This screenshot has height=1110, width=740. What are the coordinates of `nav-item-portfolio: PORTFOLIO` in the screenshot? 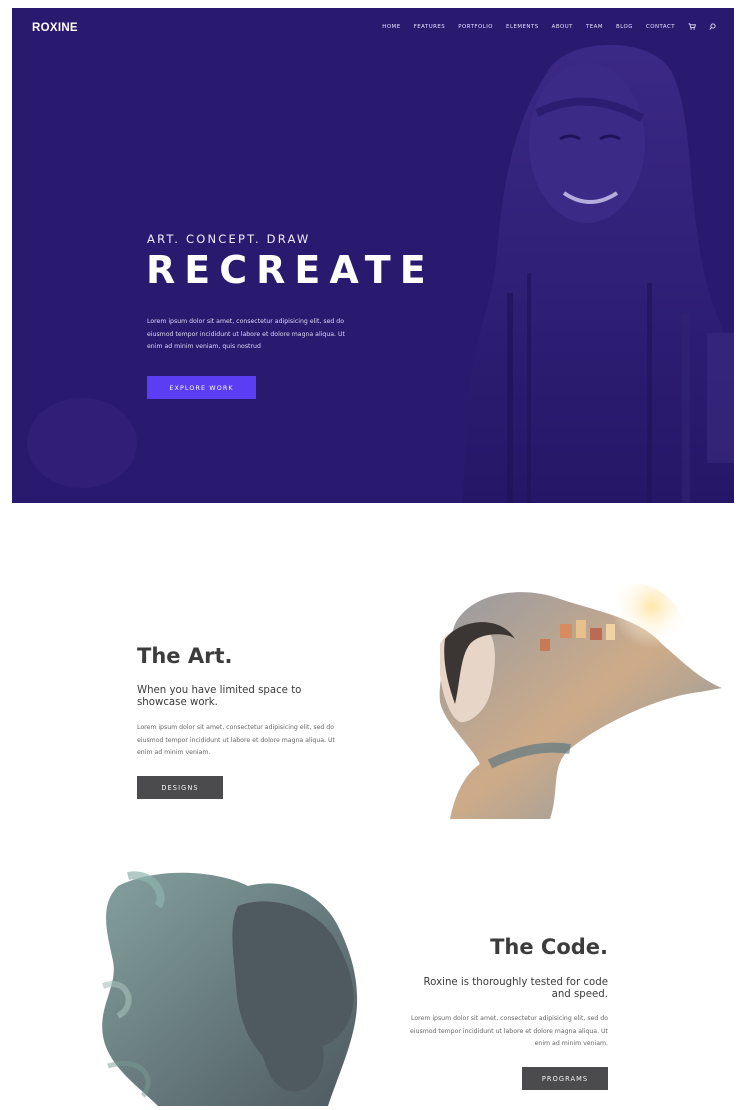 It's located at (475, 27).